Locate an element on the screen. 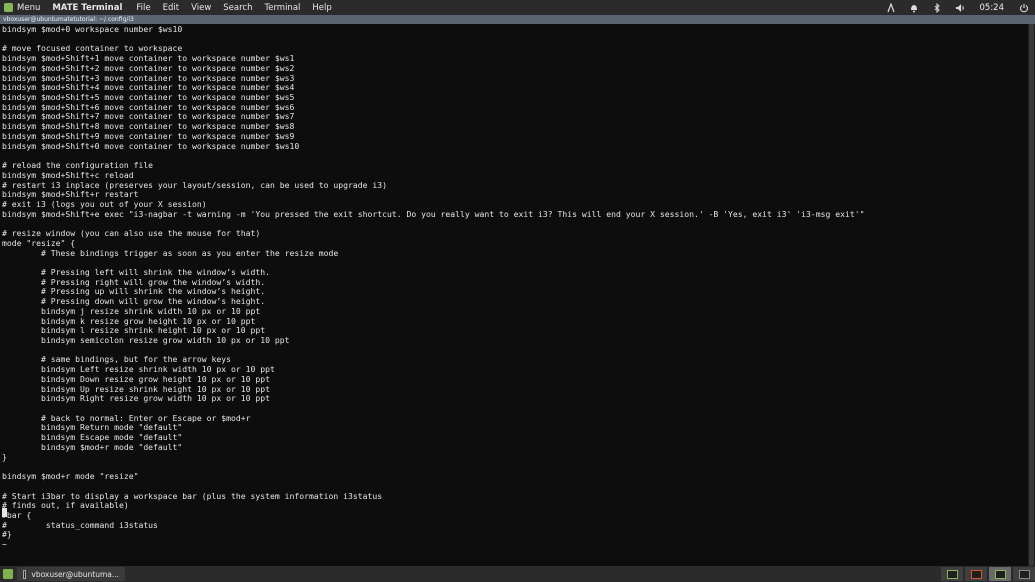  scrollbar is located at coordinates (1031, 295).